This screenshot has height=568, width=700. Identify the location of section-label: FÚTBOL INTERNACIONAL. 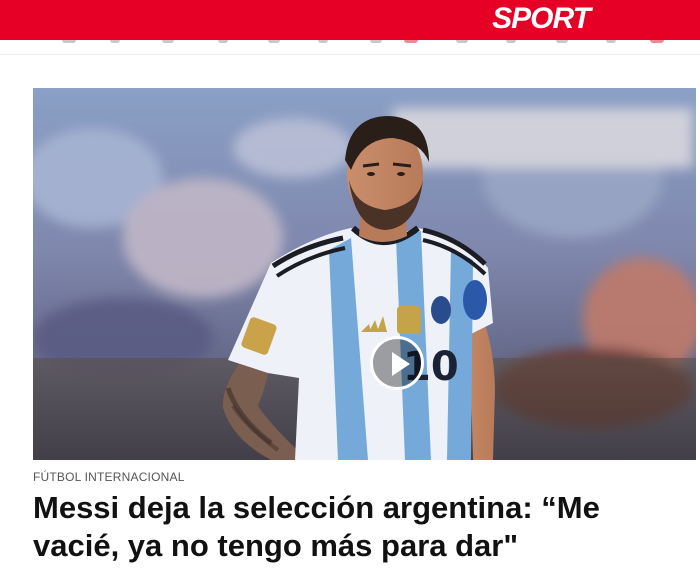
(109, 477).